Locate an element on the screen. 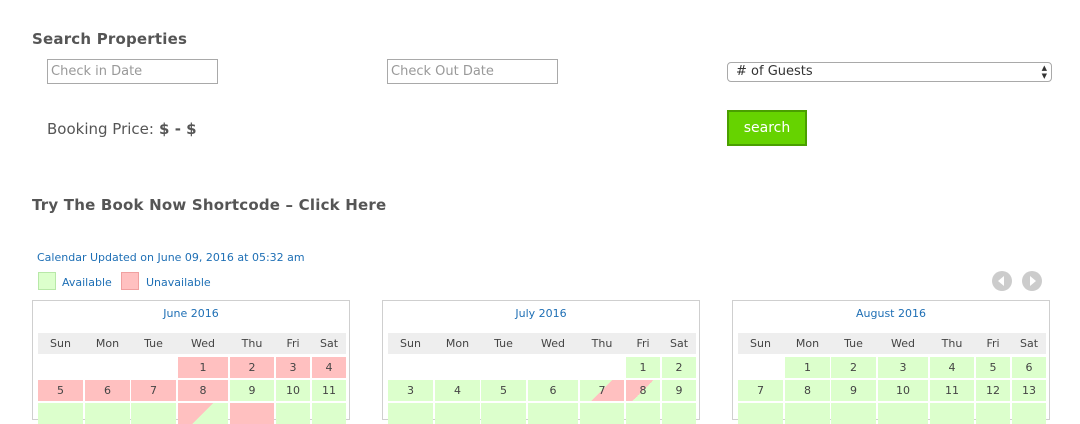  circle-left-arrow-icon is located at coordinates (1001, 281).